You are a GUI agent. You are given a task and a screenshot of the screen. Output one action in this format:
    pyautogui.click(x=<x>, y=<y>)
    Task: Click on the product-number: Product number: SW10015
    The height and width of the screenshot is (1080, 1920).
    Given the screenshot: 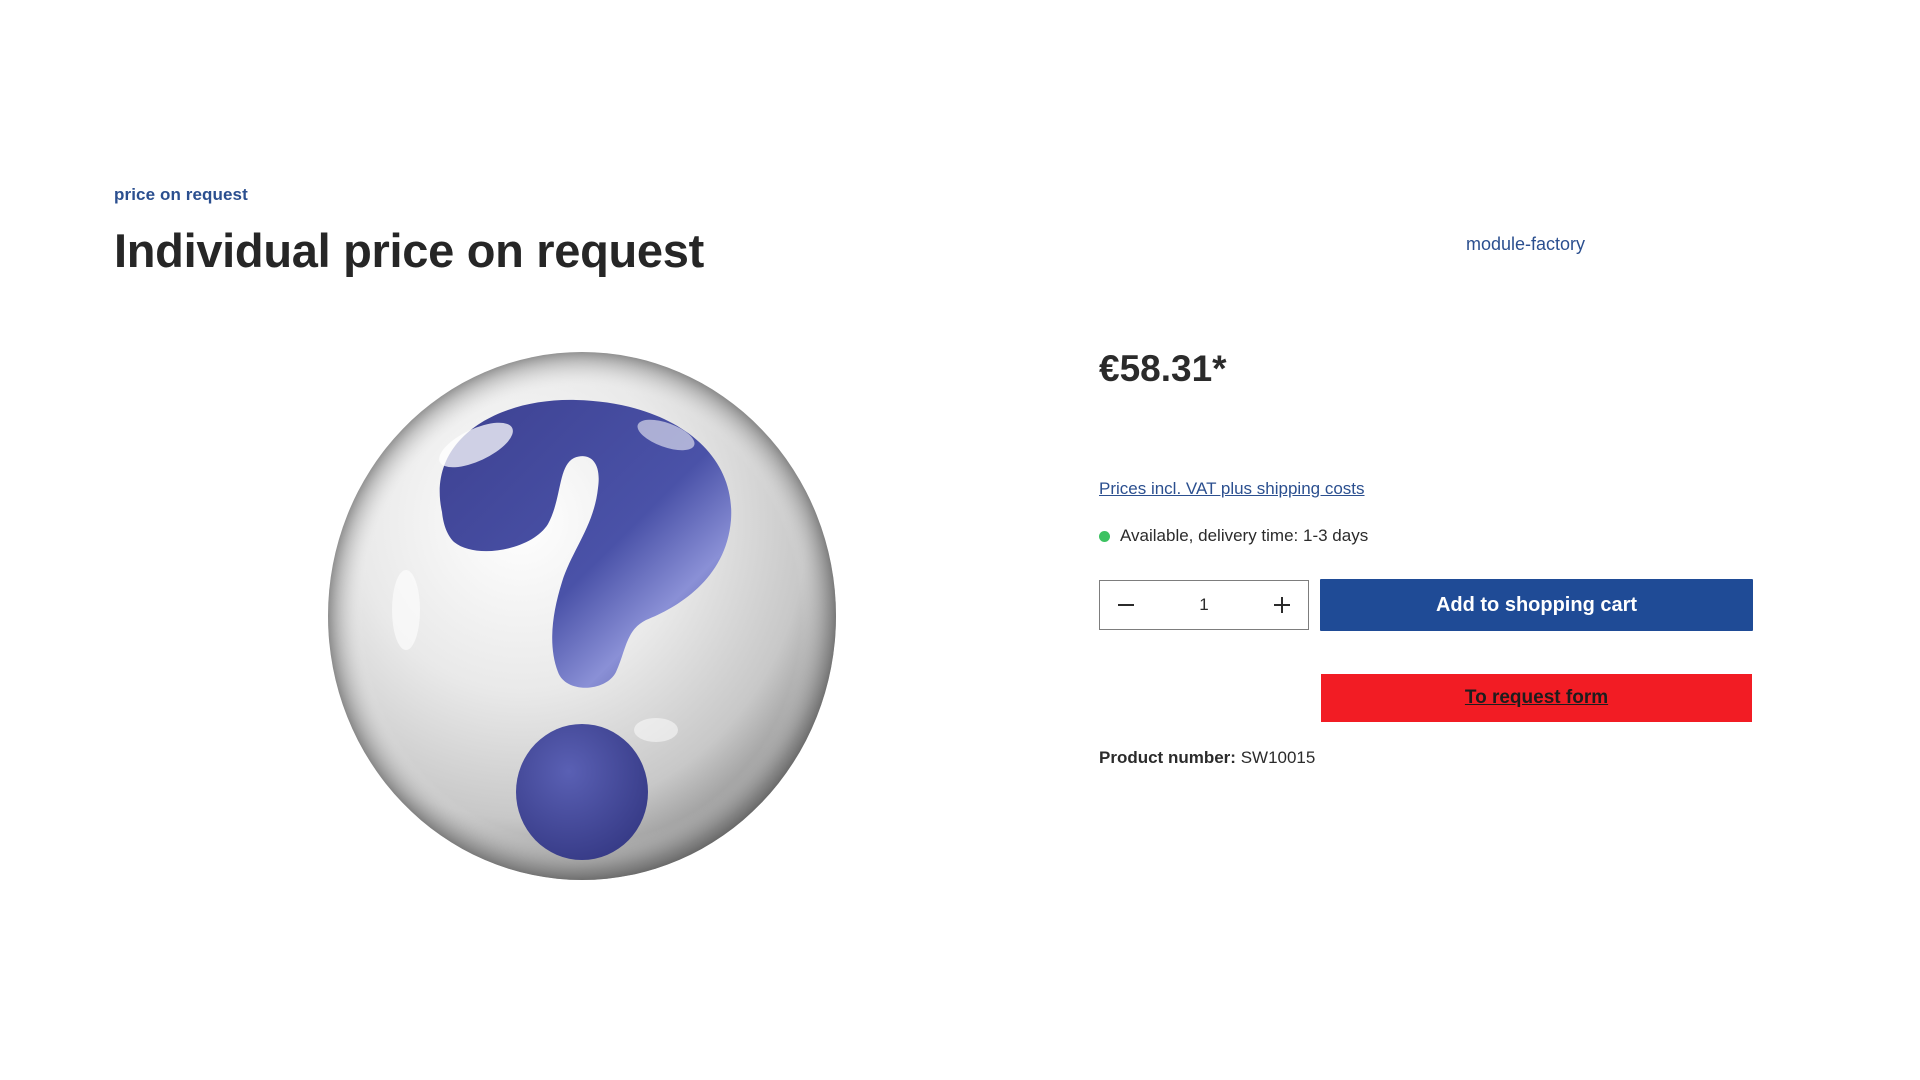 What is the action you would take?
    pyautogui.click(x=1207, y=758)
    